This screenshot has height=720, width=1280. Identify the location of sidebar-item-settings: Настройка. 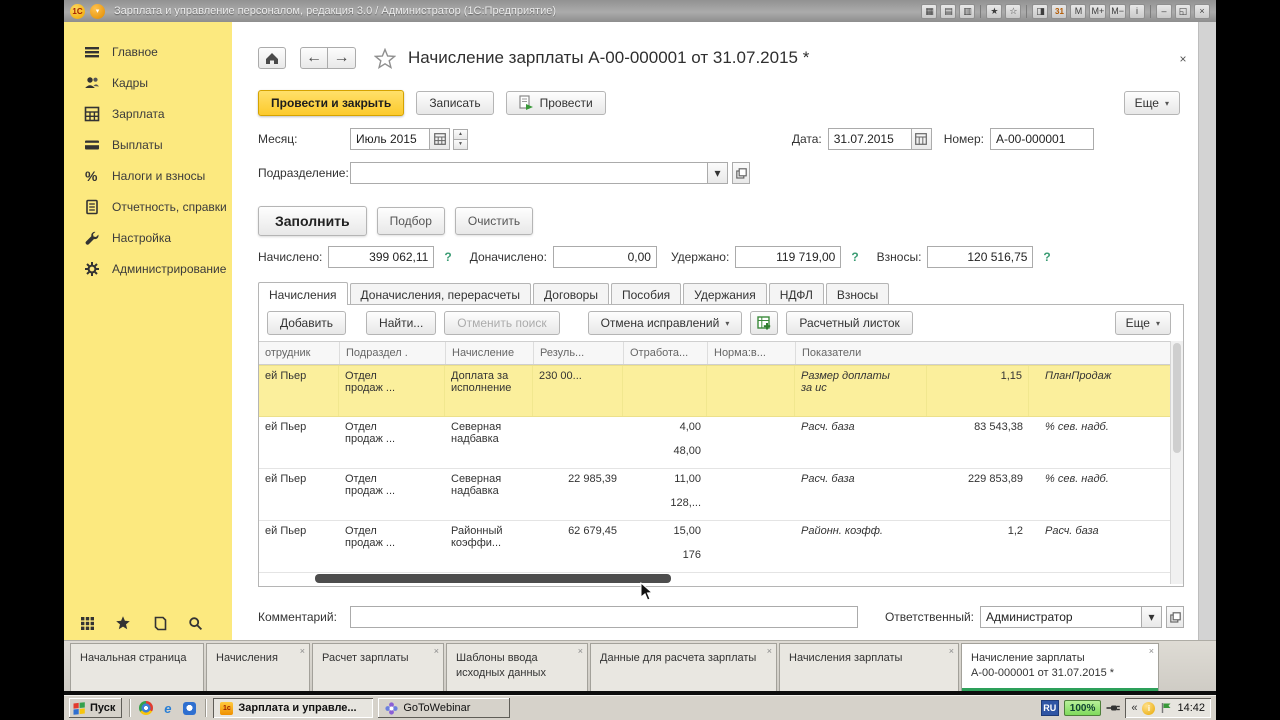
(148, 237).